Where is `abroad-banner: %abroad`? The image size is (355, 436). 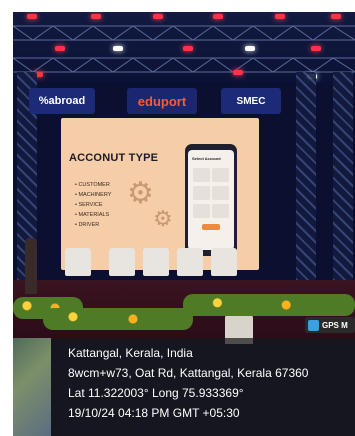
abroad-banner: %abroad is located at coordinates (62, 101).